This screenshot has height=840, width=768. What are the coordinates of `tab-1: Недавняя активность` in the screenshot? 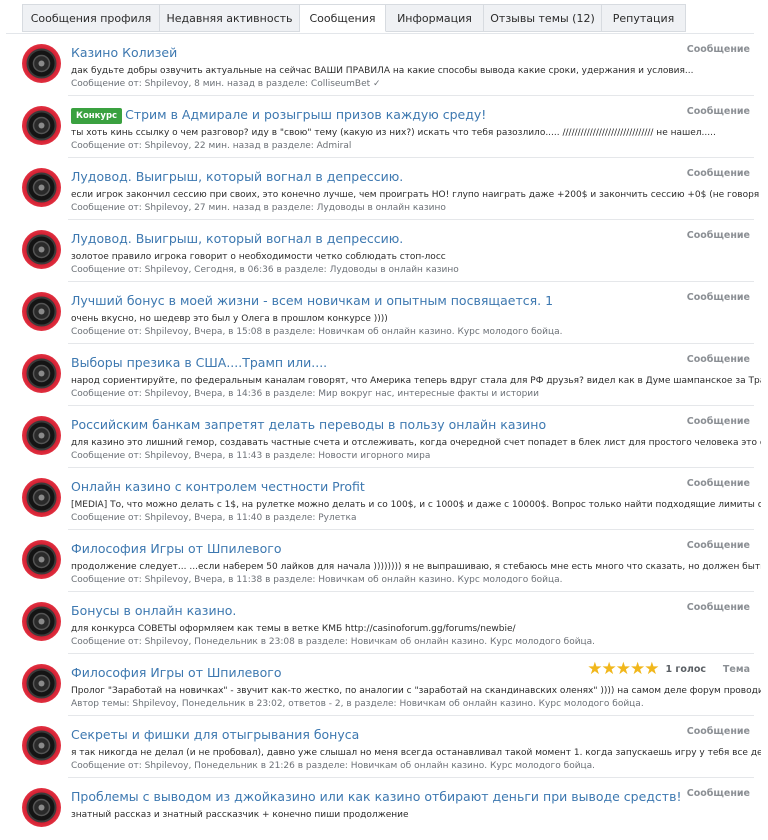 It's located at (230, 18).